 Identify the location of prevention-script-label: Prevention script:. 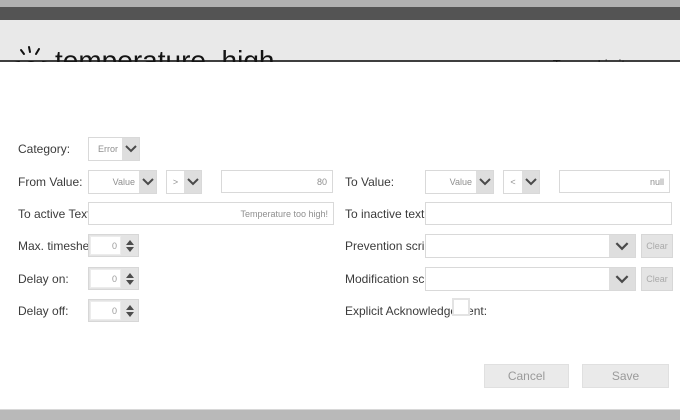
(391, 246).